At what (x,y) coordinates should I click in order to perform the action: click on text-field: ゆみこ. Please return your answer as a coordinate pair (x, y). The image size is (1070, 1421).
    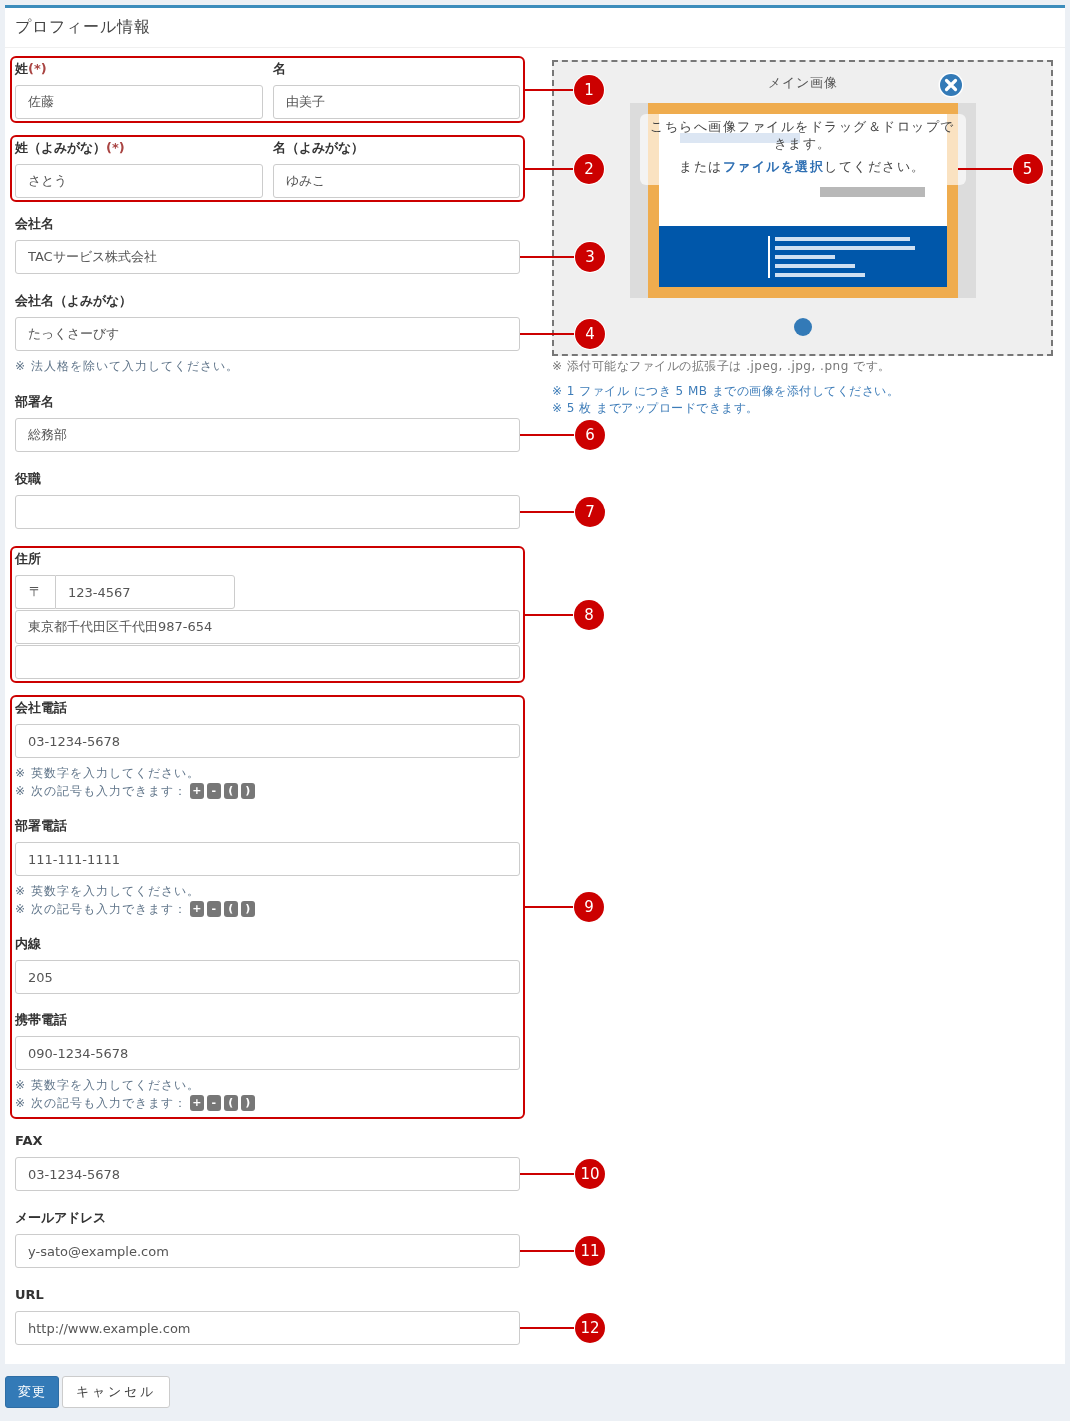
    Looking at the image, I should click on (396, 181).